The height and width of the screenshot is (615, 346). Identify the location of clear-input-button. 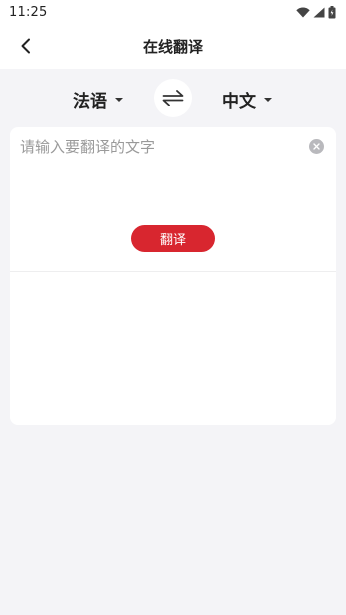
(316, 146).